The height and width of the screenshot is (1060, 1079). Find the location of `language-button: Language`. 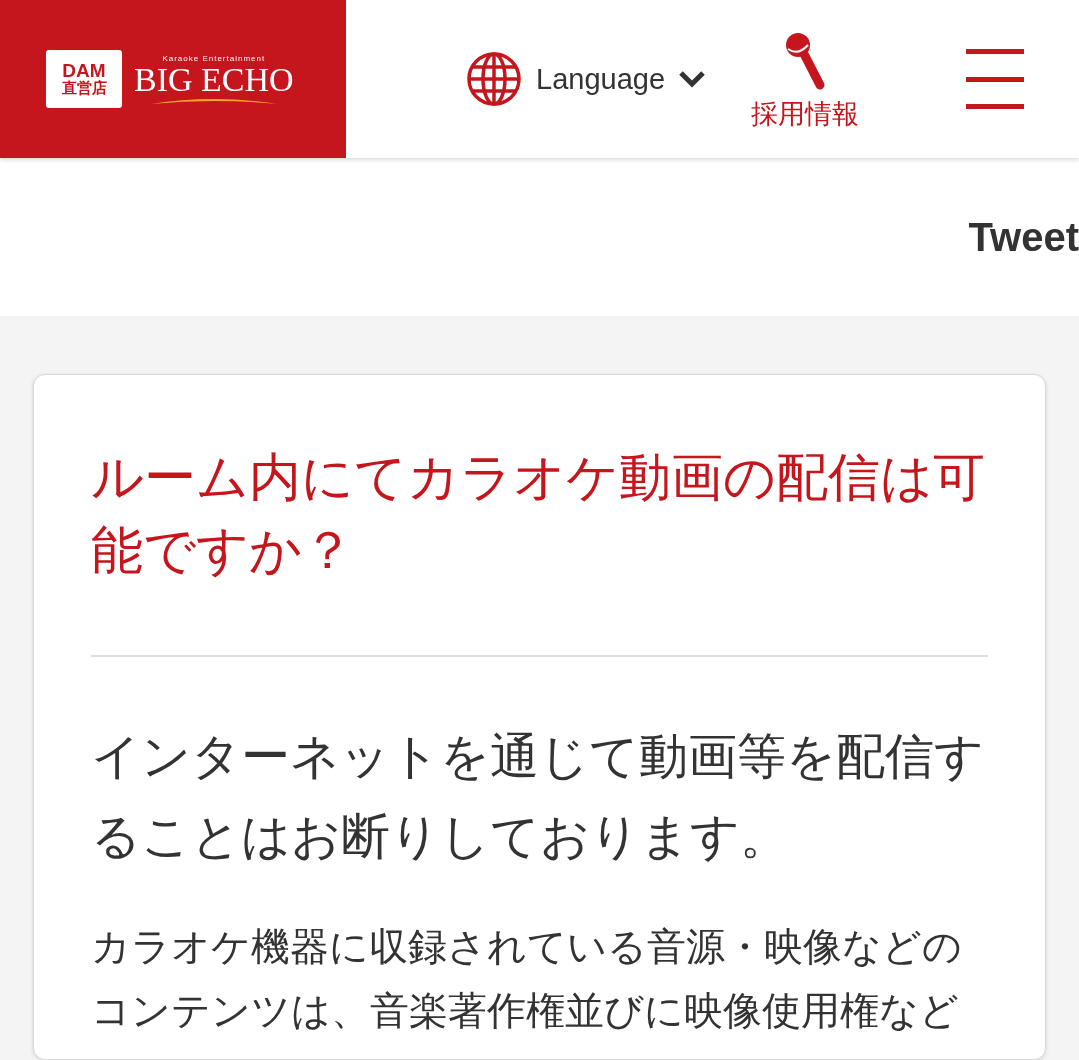

language-button: Language is located at coordinates (586, 79).